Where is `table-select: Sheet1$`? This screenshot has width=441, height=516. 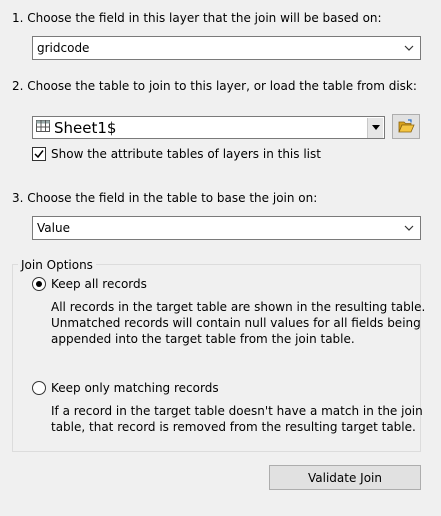
table-select: Sheet1$ is located at coordinates (208, 127).